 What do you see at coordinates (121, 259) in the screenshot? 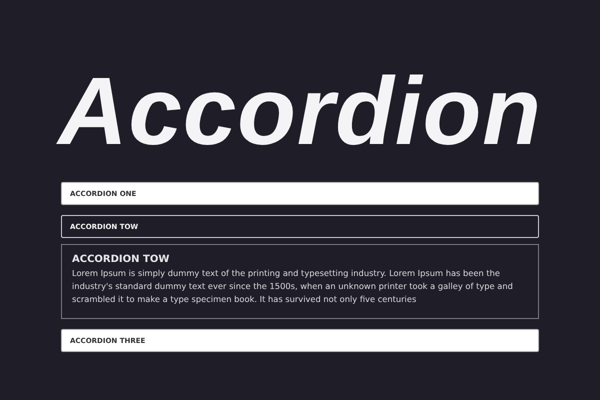
I see `panel-heading: ACCORDION TOW` at bounding box center [121, 259].